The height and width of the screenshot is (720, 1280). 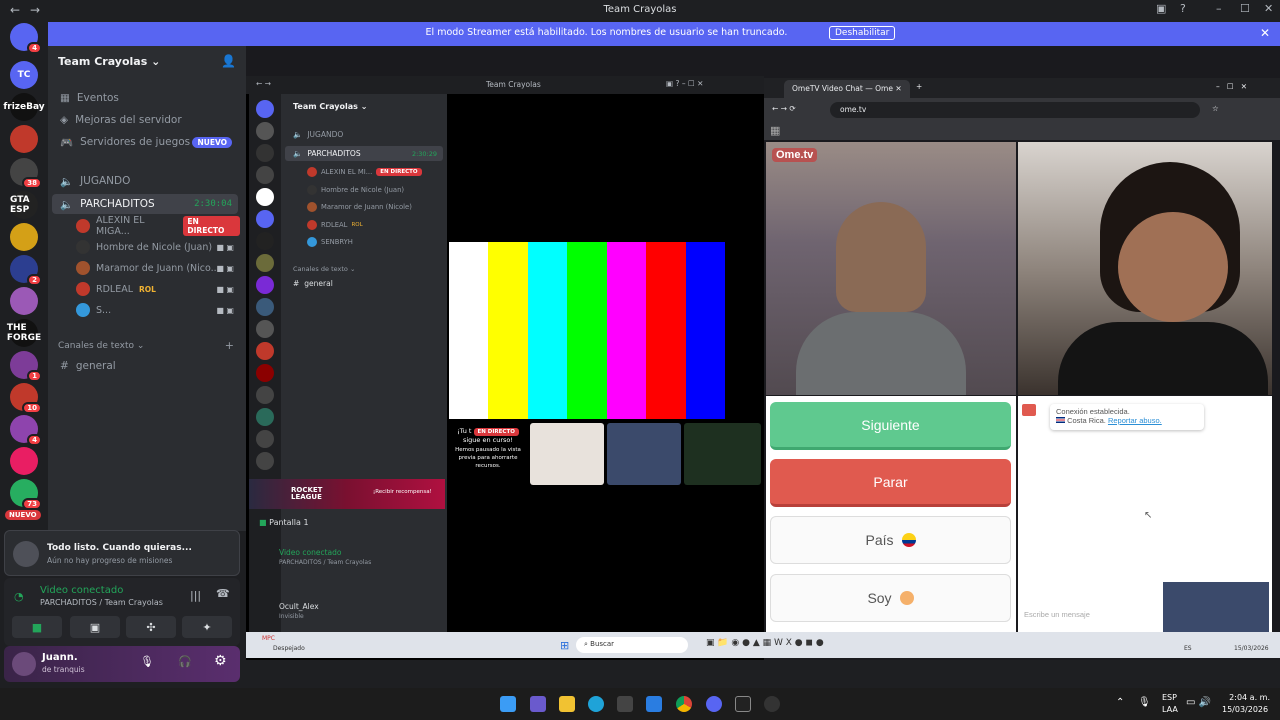 What do you see at coordinates (919, 86) in the screenshot?
I see `new-tab-icon: +` at bounding box center [919, 86].